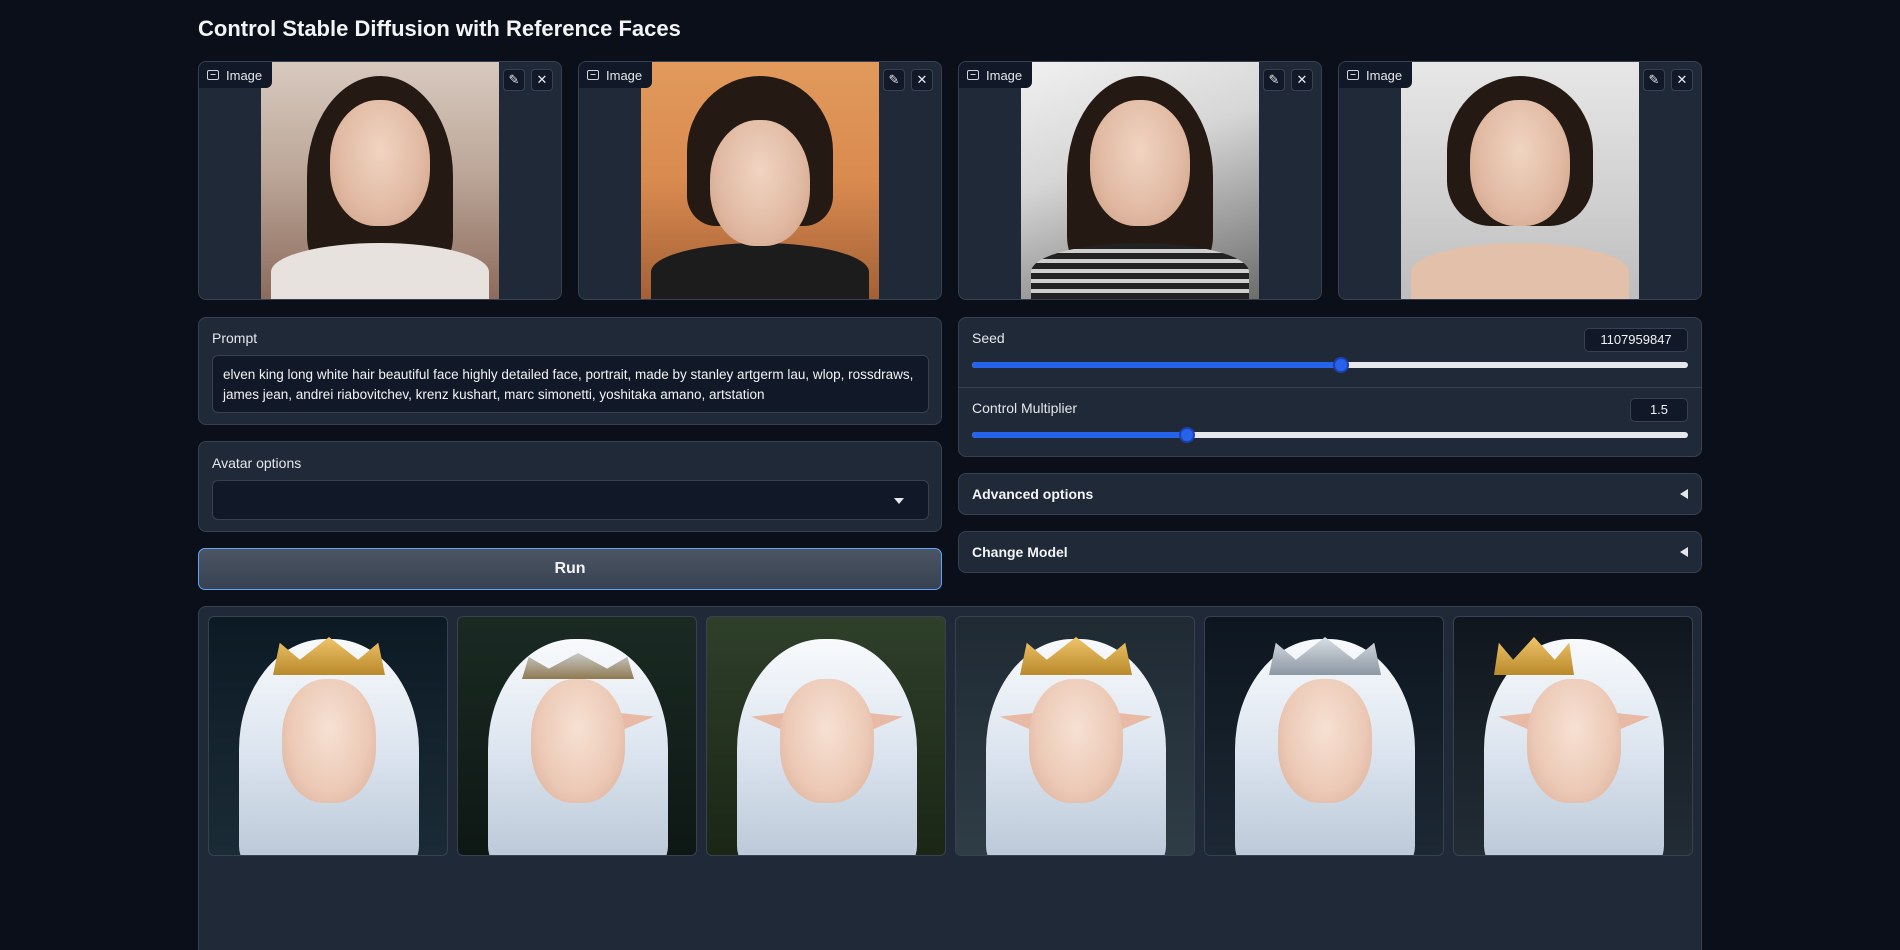 The image size is (1900, 950). Describe the element at coordinates (1330, 435) in the screenshot. I see `control-multiplier-slider` at that location.